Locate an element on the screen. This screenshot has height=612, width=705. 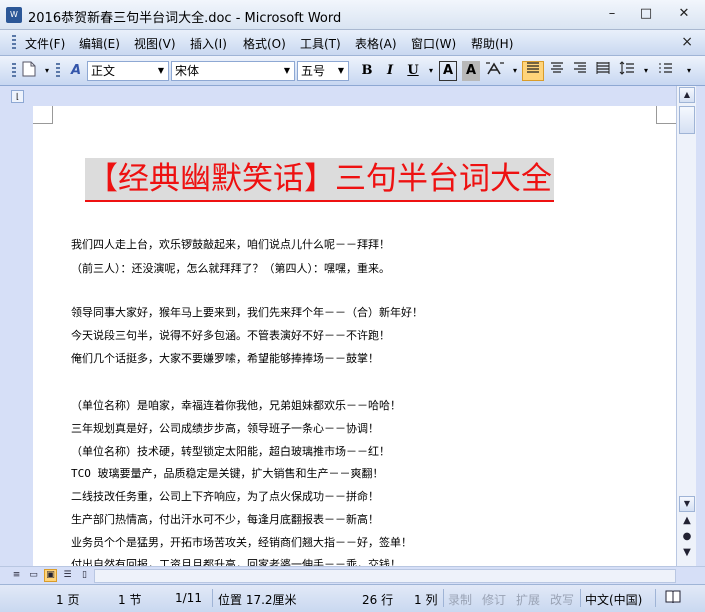
vertical-scrollbar: ▲ ▼ ▲ ● ▼ is located at coordinates (686, 326).